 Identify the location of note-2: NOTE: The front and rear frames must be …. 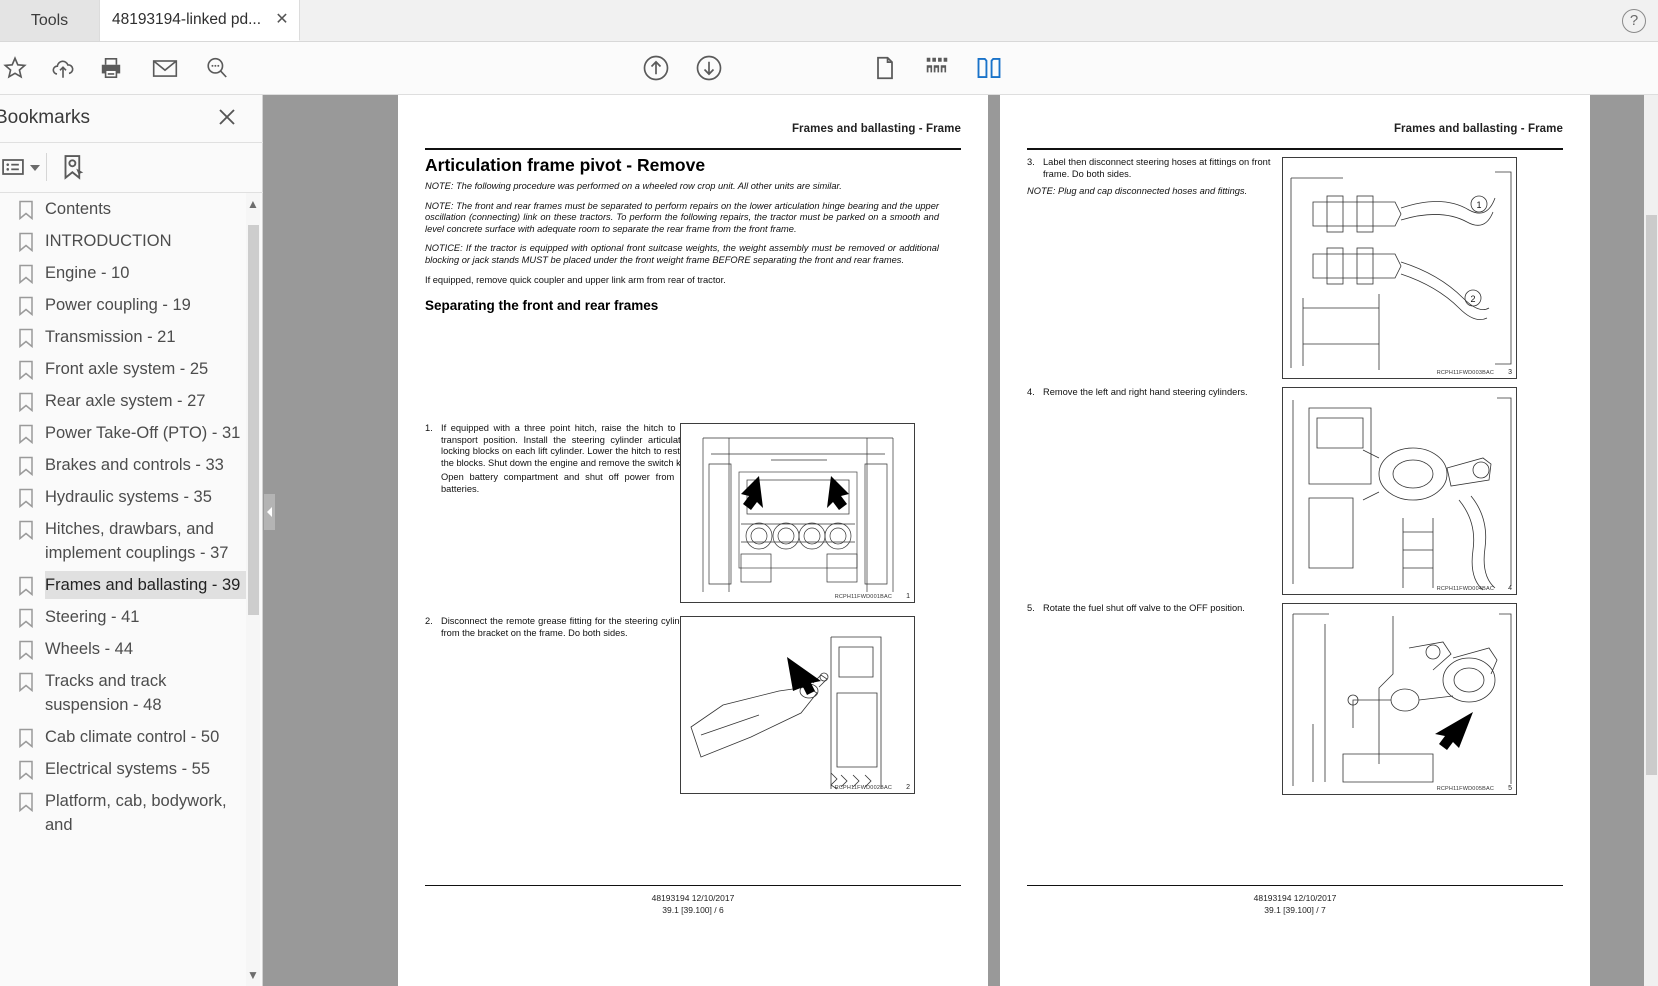
(682, 217).